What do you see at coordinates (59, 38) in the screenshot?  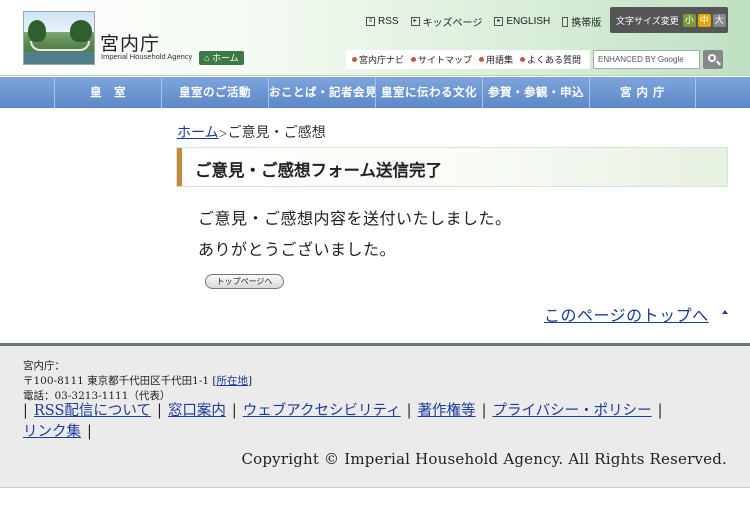 I see `logo-photo` at bounding box center [59, 38].